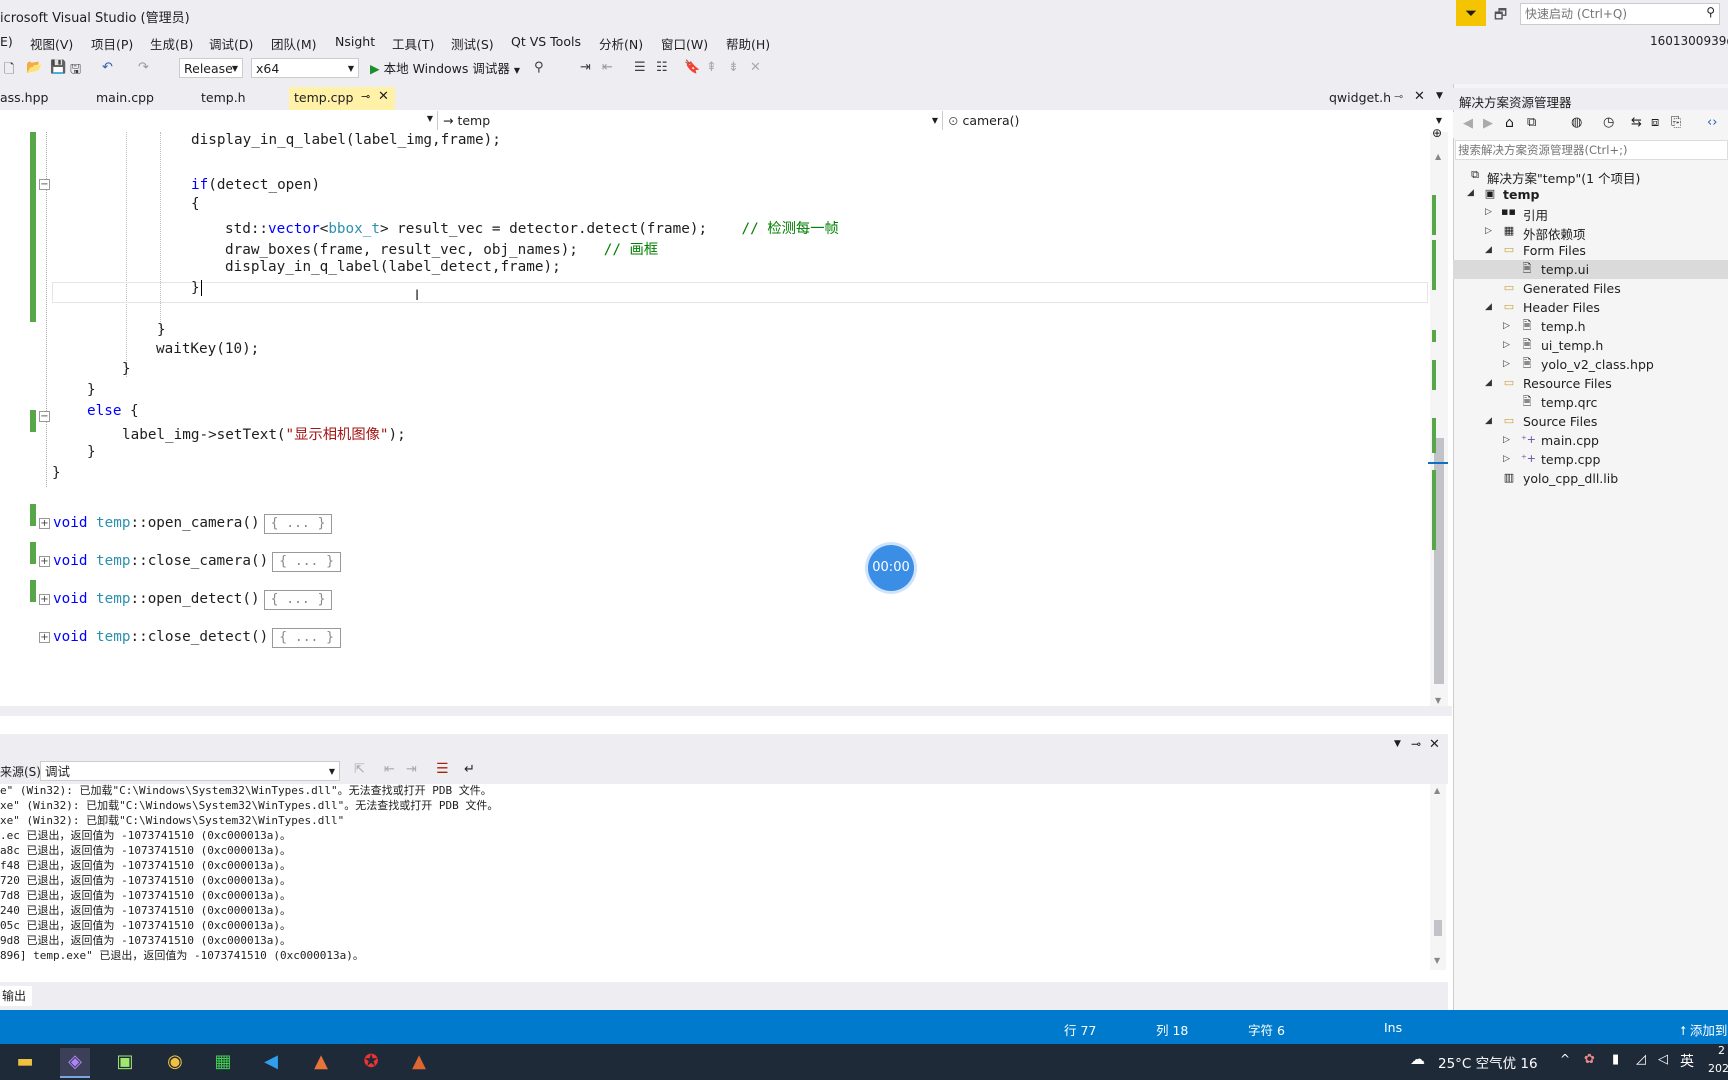 The height and width of the screenshot is (1080, 1728). What do you see at coordinates (607, 67) in the screenshot?
I see `step-over-icon: ⇤` at bounding box center [607, 67].